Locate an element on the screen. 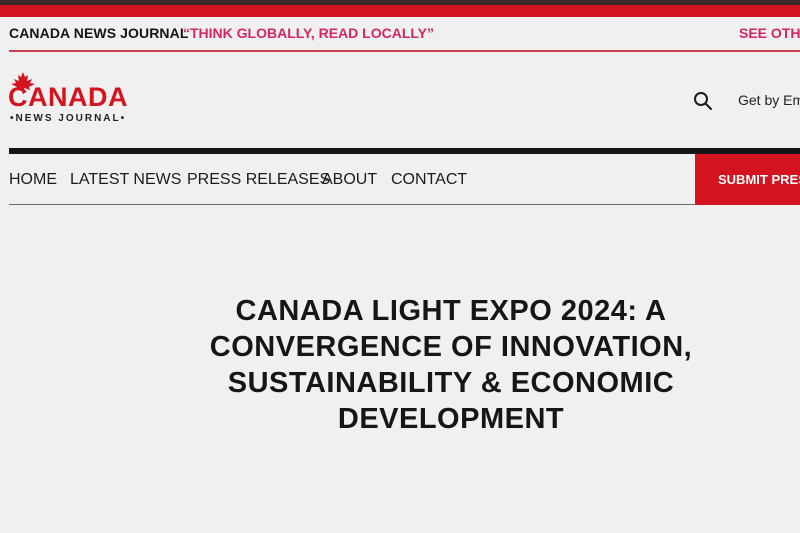 The image size is (800, 533). nav-item-home: HOME is located at coordinates (33, 180).